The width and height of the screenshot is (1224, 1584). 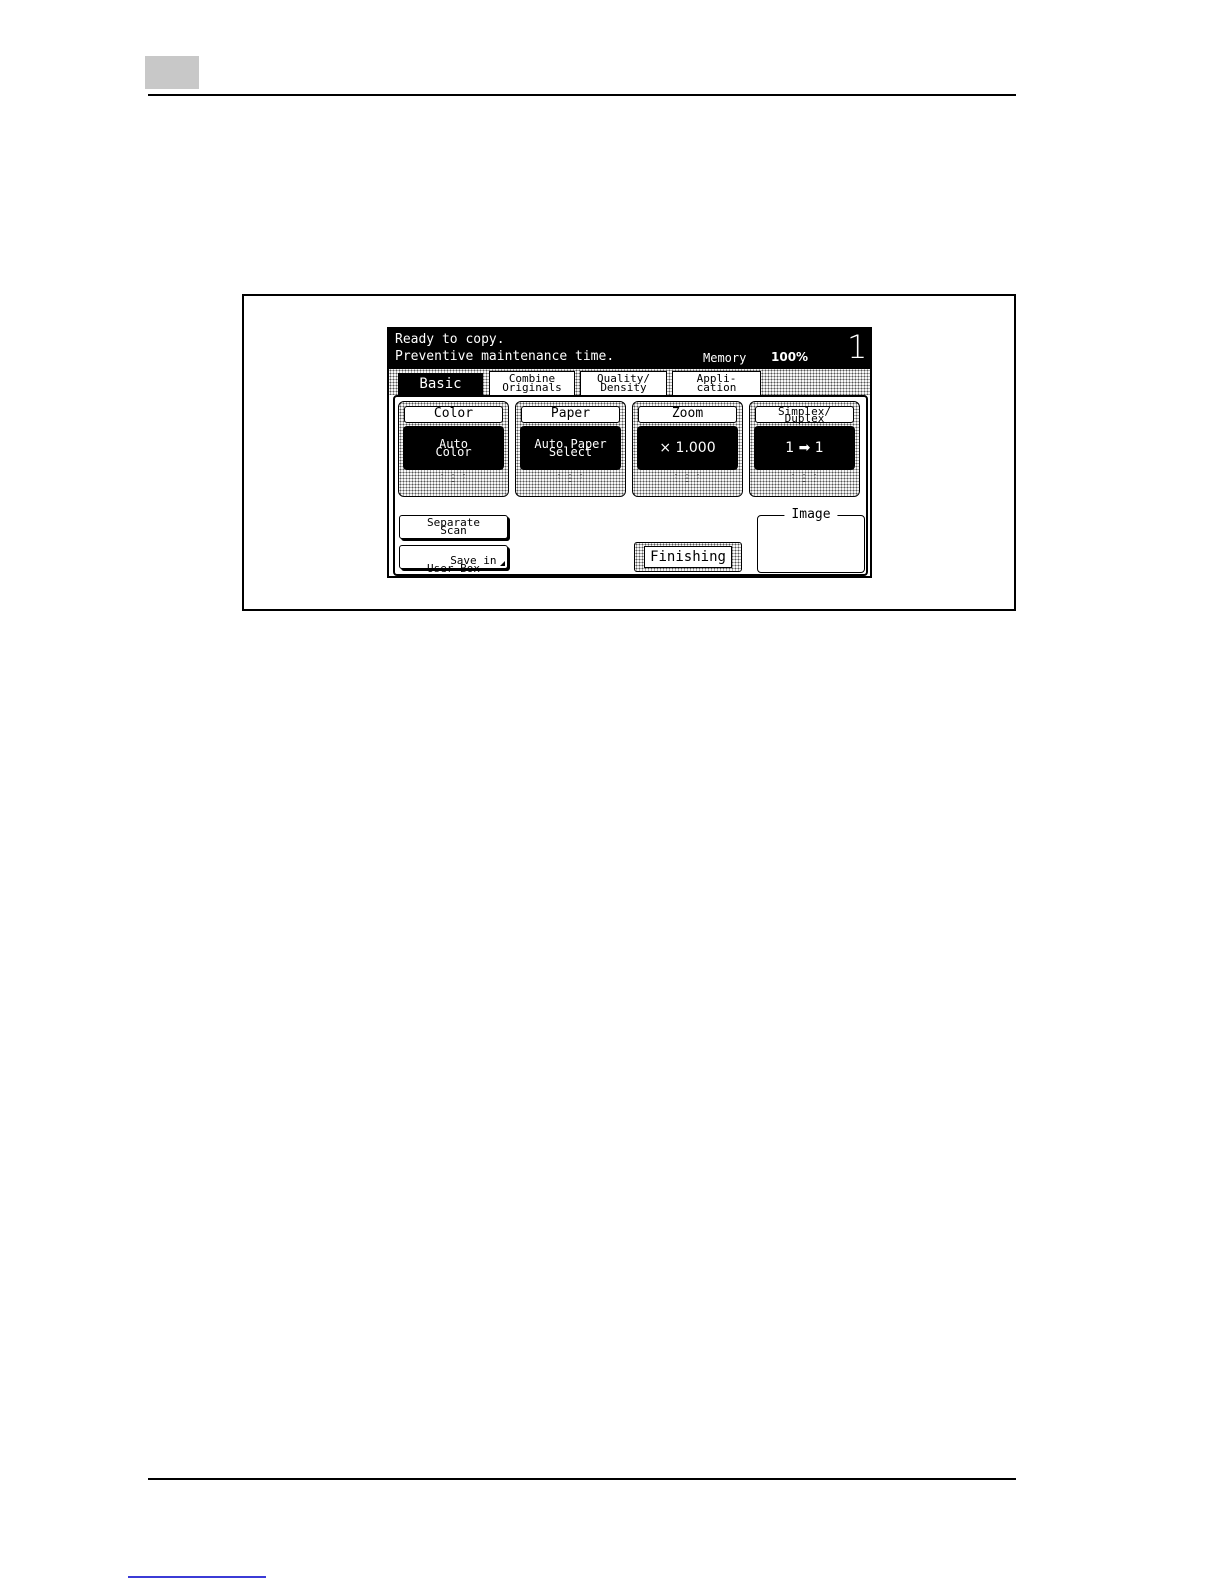 What do you see at coordinates (532, 383) in the screenshot?
I see `tab-combine-originals: Combine Originals` at bounding box center [532, 383].